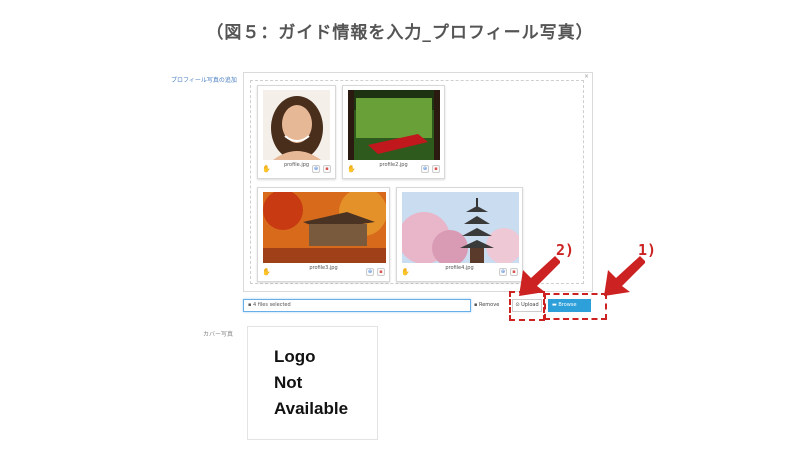 This screenshot has height=450, width=800. Describe the element at coordinates (271, 305) in the screenshot. I see `file-caption-text: 4 files selected` at that location.